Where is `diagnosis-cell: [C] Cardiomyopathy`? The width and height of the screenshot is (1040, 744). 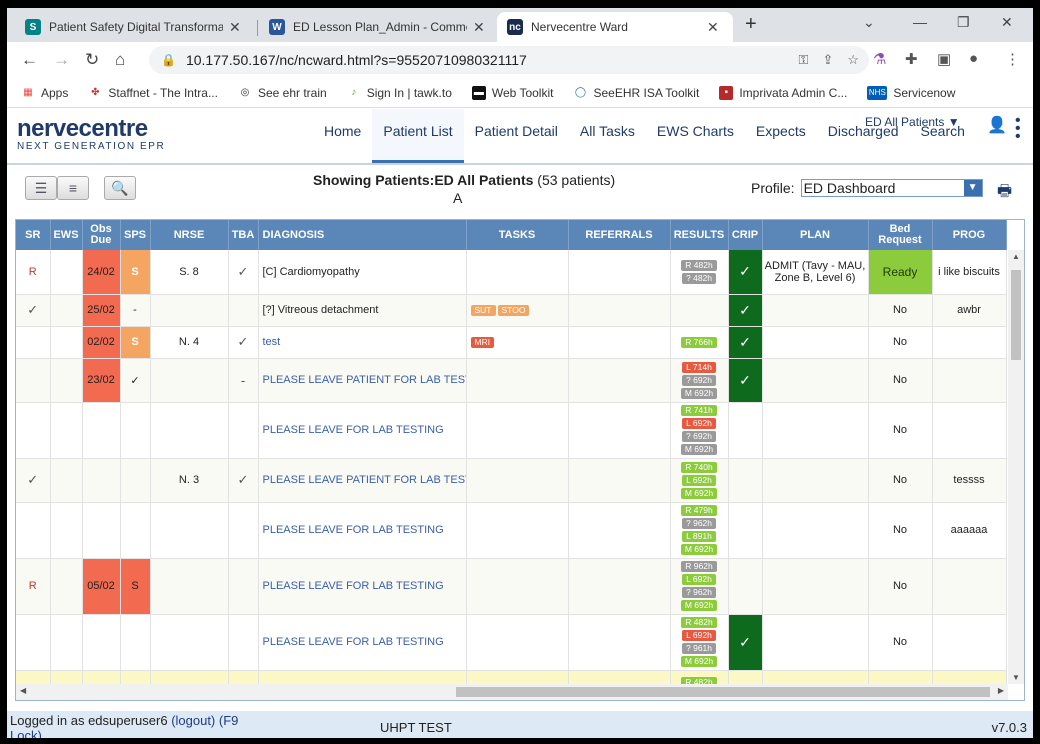
diagnosis-cell: [C] Cardiomyopathy is located at coordinates (362, 272).